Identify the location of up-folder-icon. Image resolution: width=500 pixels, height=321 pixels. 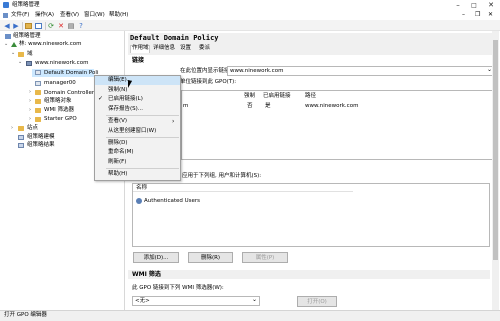
(28, 26).